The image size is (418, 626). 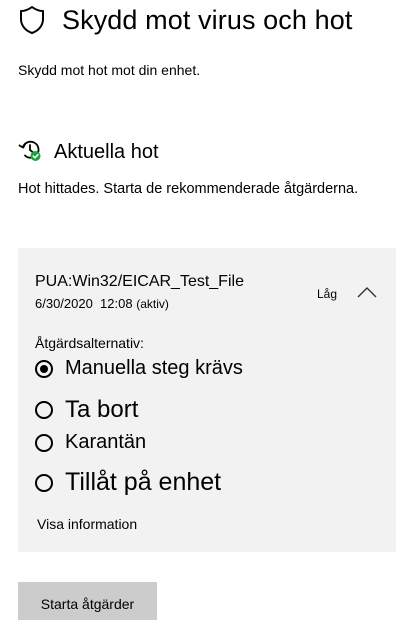 What do you see at coordinates (106, 442) in the screenshot?
I see `option-label: Karantän` at bounding box center [106, 442].